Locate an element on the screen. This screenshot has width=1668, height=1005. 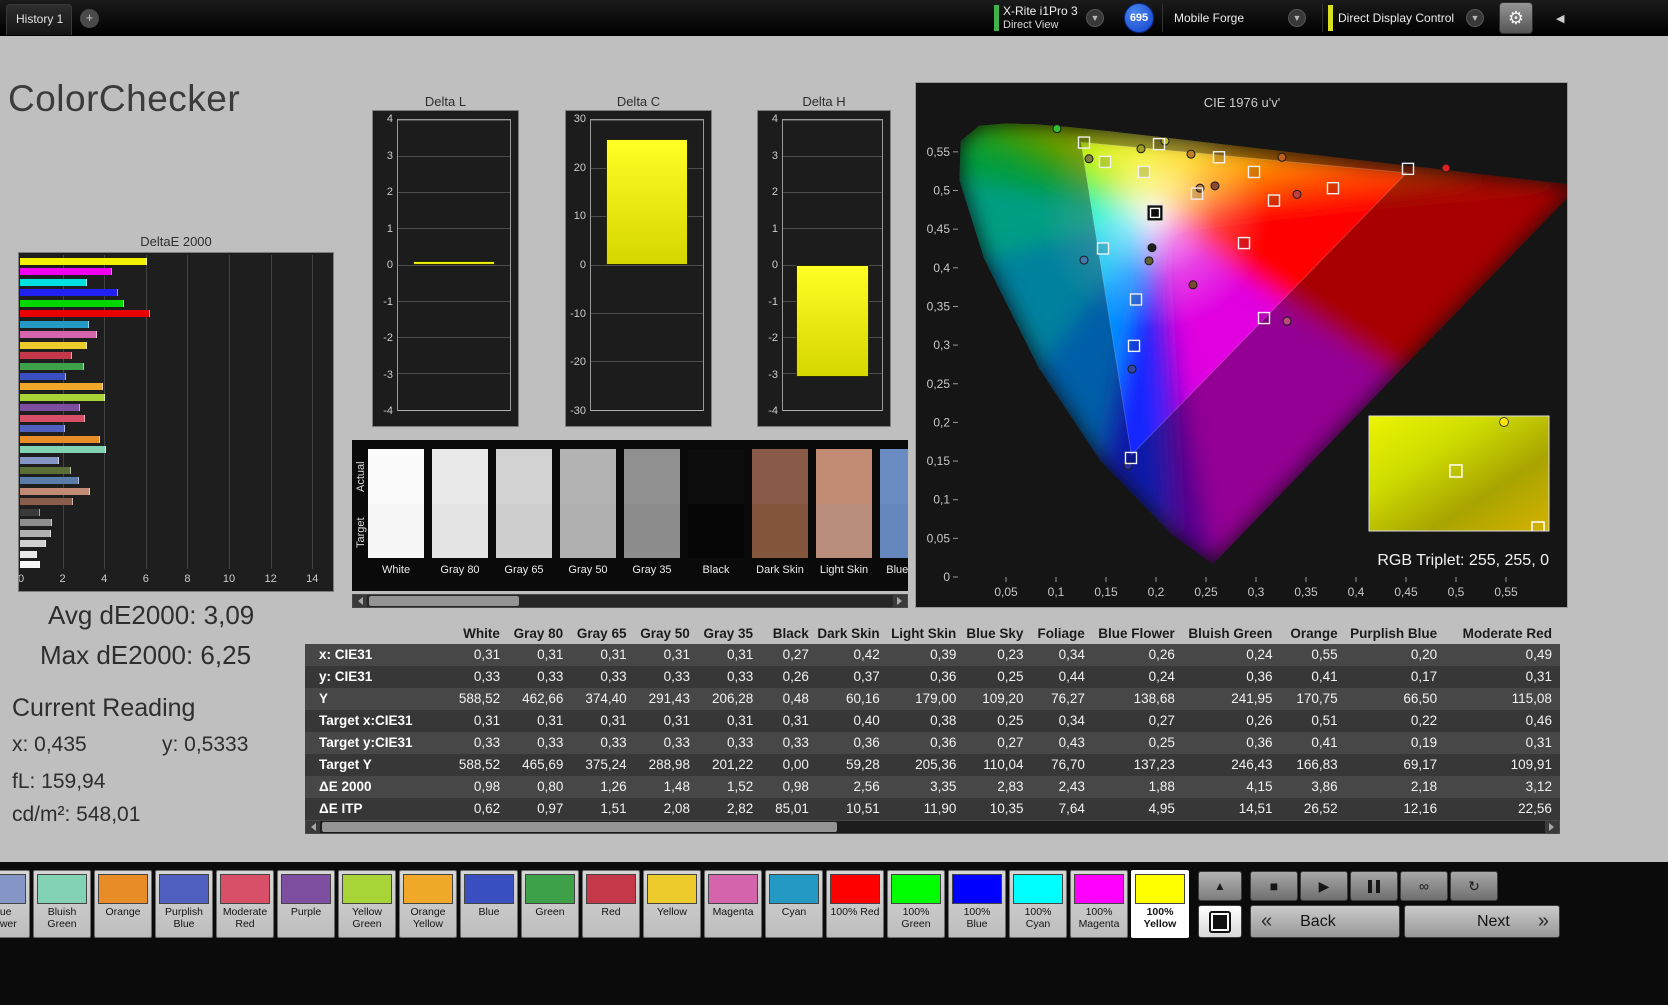
patch-button-100-yellow: 100% Yellow is located at coordinates (1160, 904).